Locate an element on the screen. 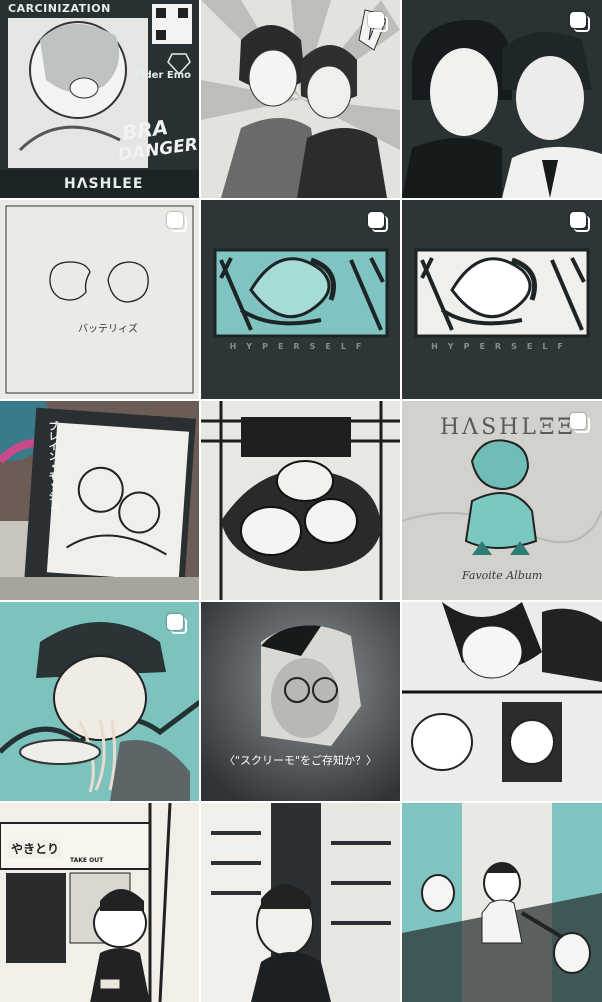 This screenshot has width=602, height=1002. poster-artwork is located at coordinates (99, 99).